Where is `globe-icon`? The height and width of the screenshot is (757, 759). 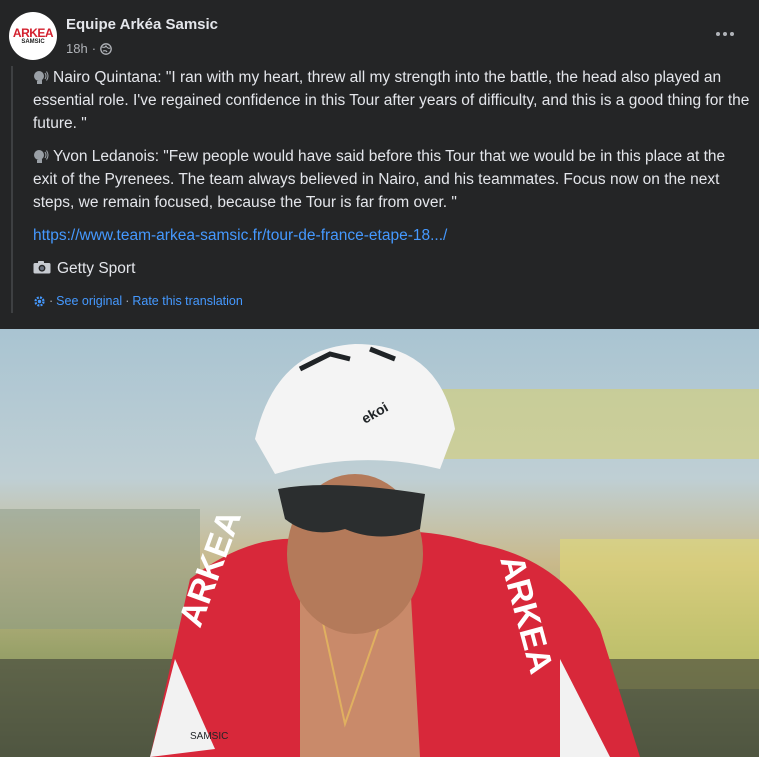
globe-icon is located at coordinates (106, 48).